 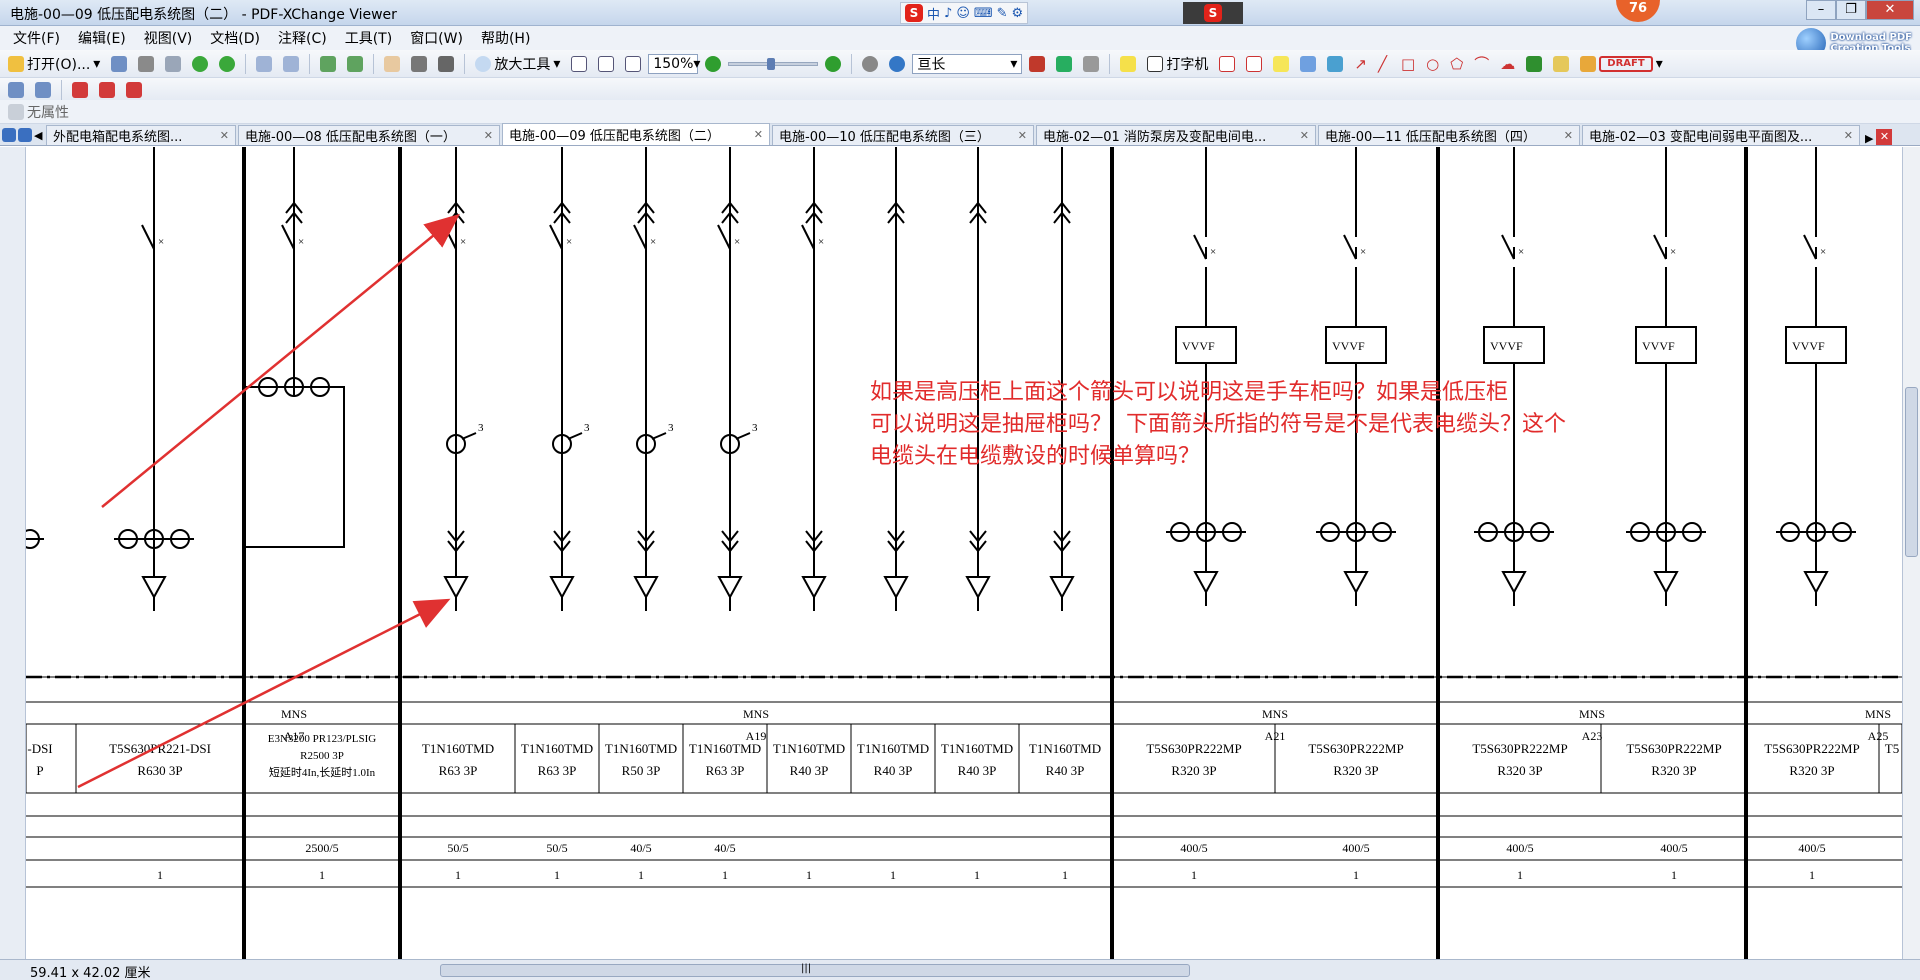 I want to click on properties-button: 无属性, so click(x=38, y=112).